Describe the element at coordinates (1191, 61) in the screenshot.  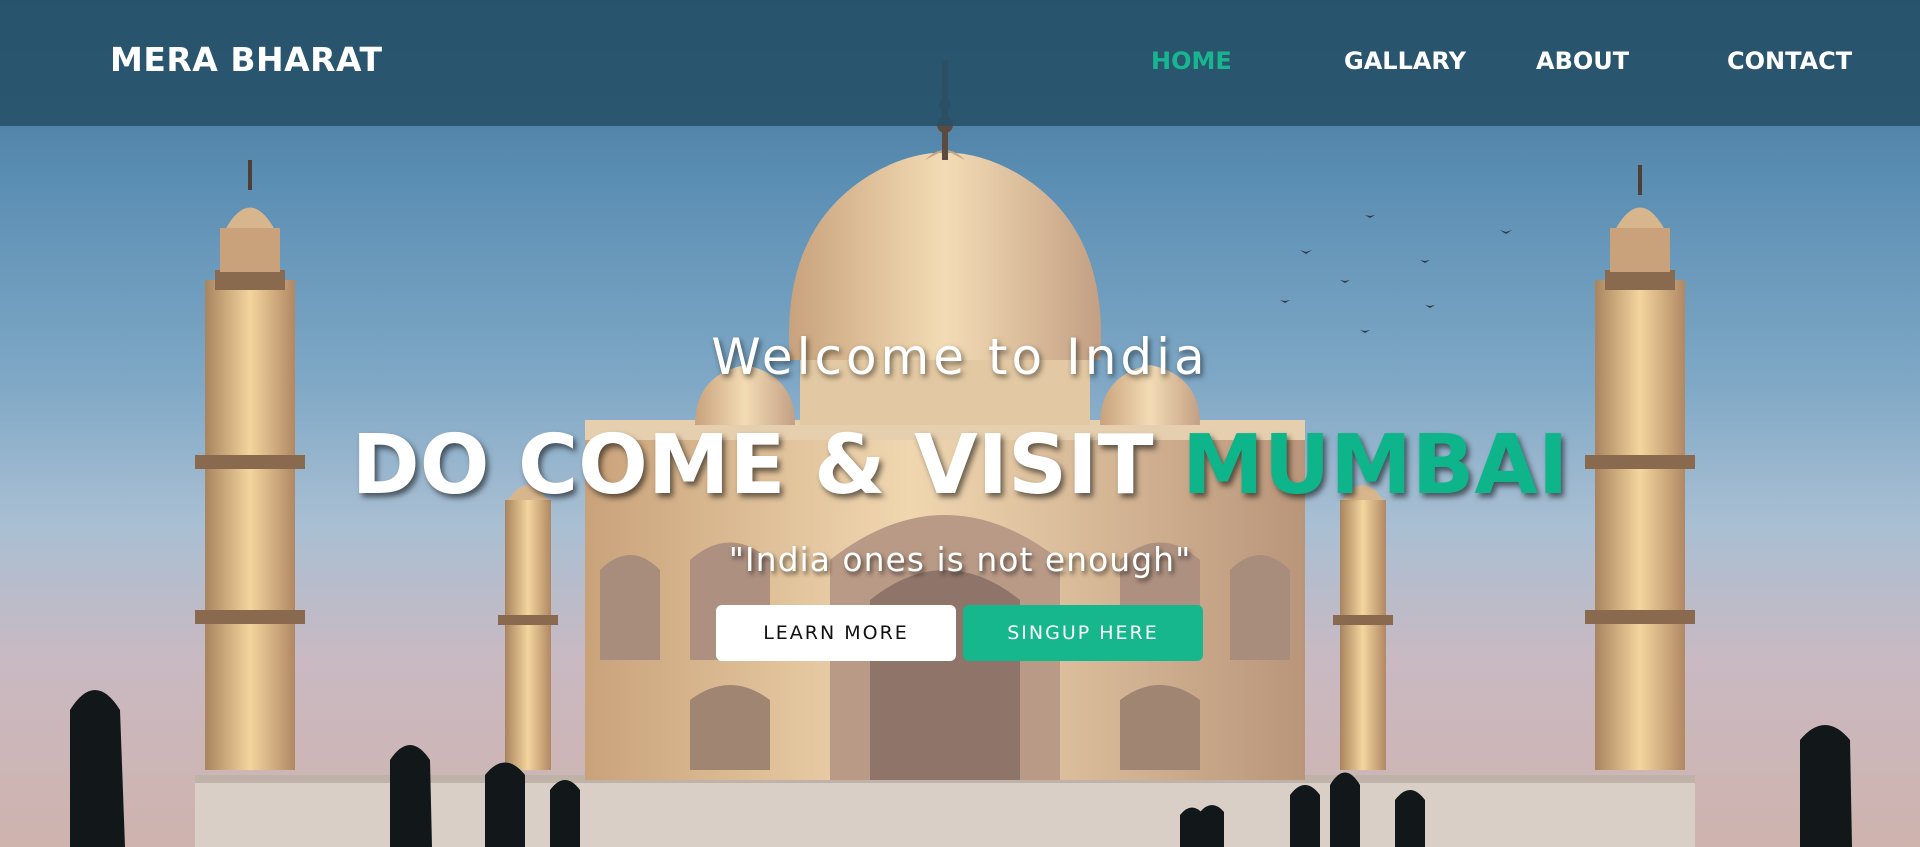
I see `nav-link-home: HOME` at that location.